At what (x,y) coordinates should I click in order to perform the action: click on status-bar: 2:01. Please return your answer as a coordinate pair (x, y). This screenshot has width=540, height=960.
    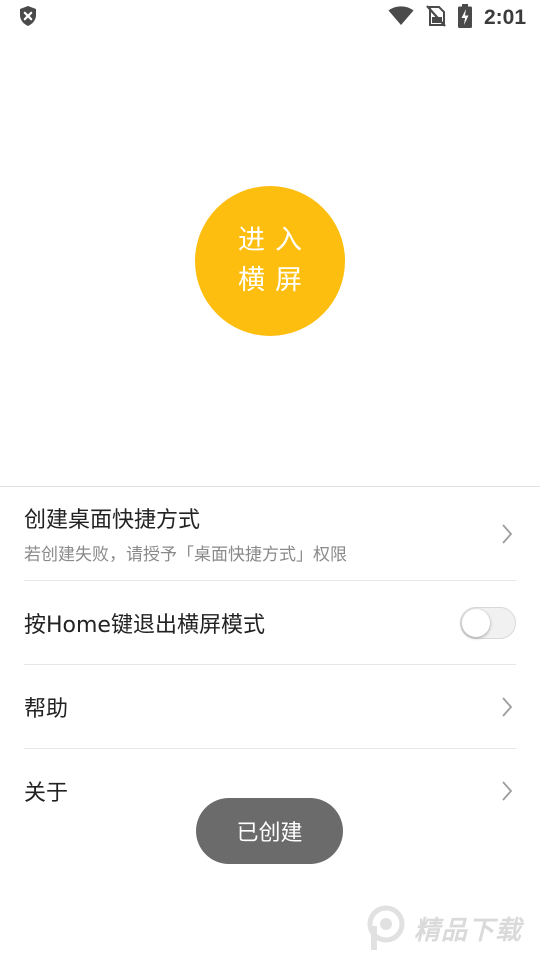
    Looking at the image, I should click on (270, 18).